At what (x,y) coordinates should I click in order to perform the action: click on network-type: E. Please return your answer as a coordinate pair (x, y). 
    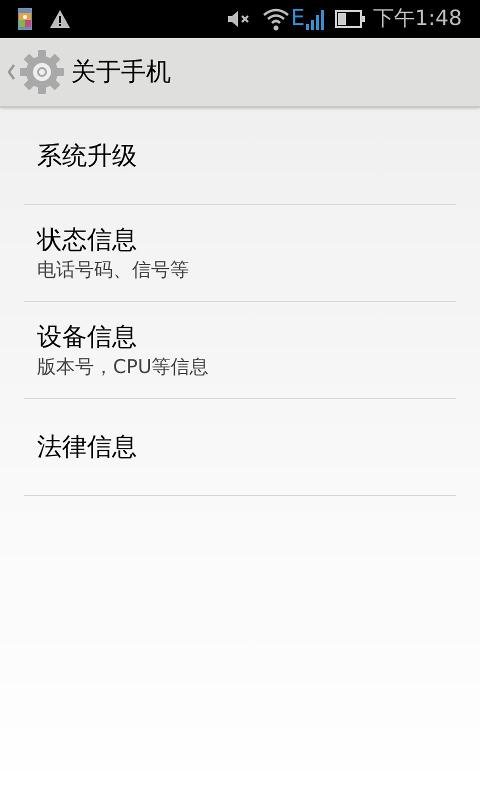
    Looking at the image, I should click on (297, 19).